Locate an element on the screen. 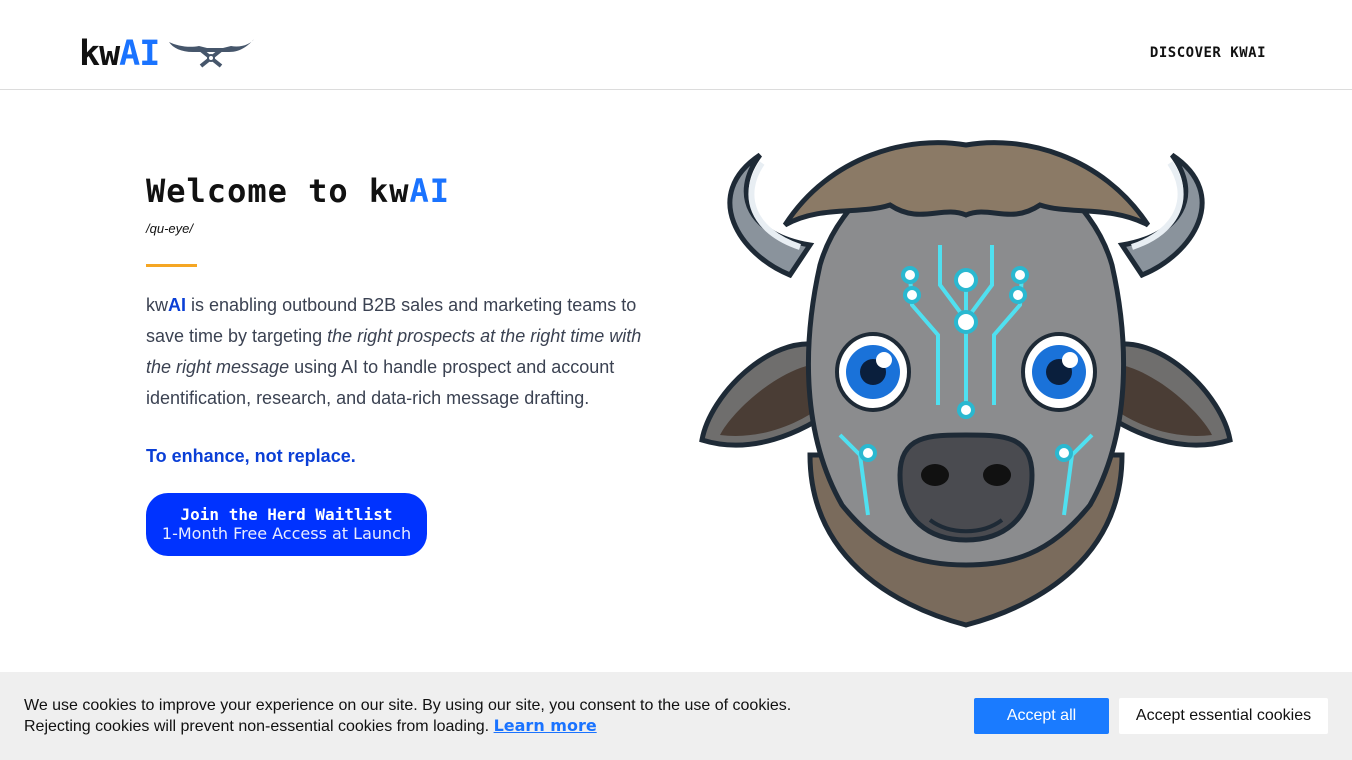  bull-horns-icon is located at coordinates (212, 53).